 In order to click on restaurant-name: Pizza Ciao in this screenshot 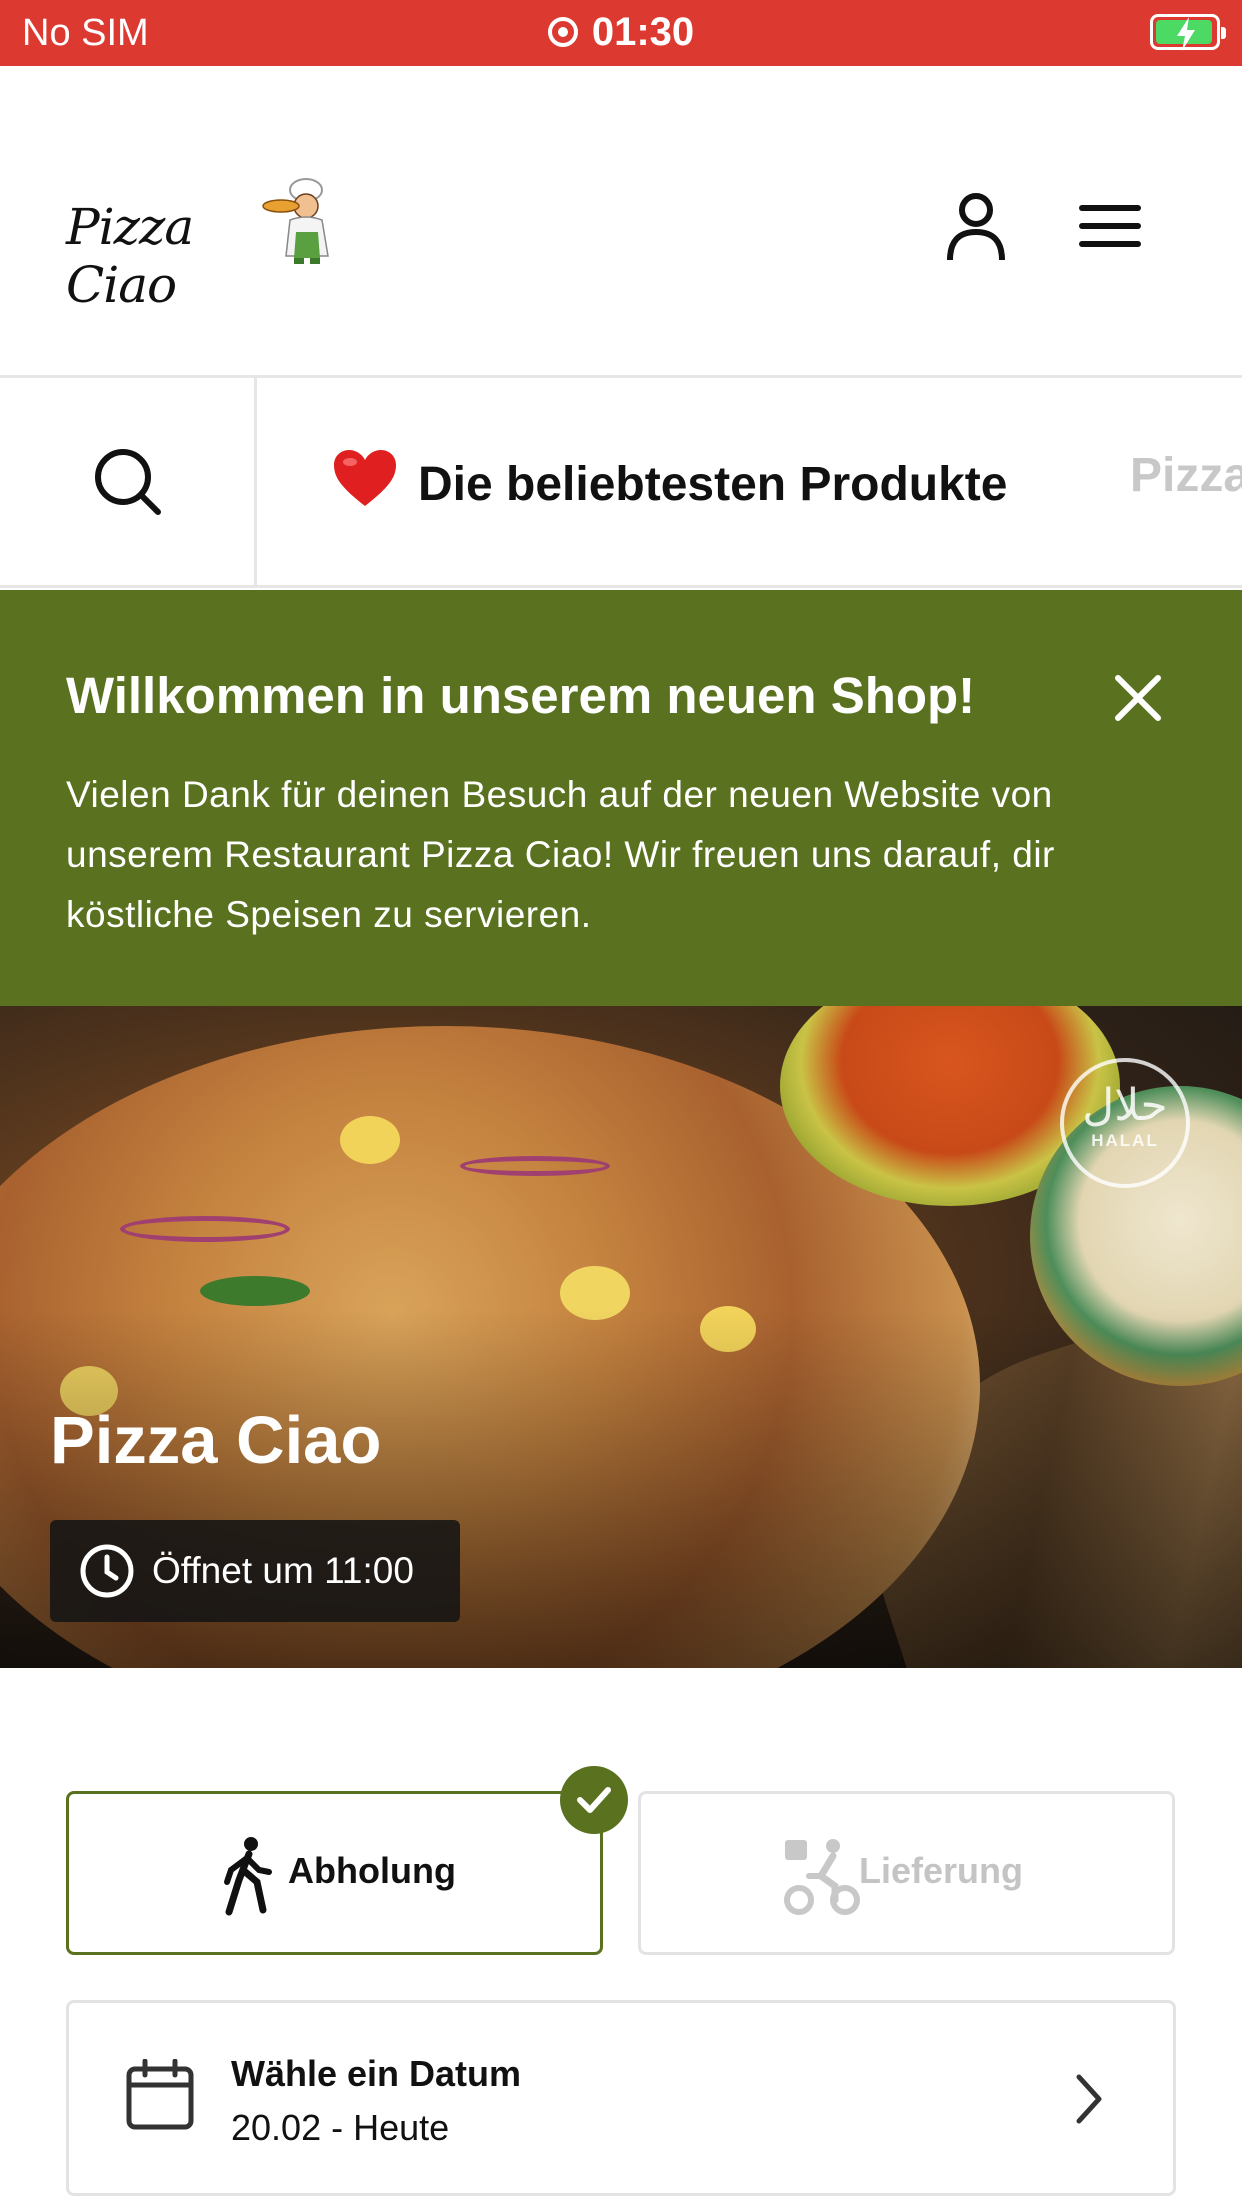, I will do `click(216, 1440)`.